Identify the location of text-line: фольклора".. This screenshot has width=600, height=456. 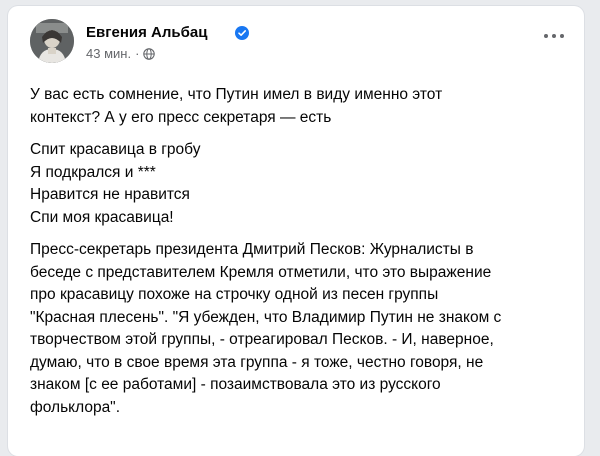
(75, 407).